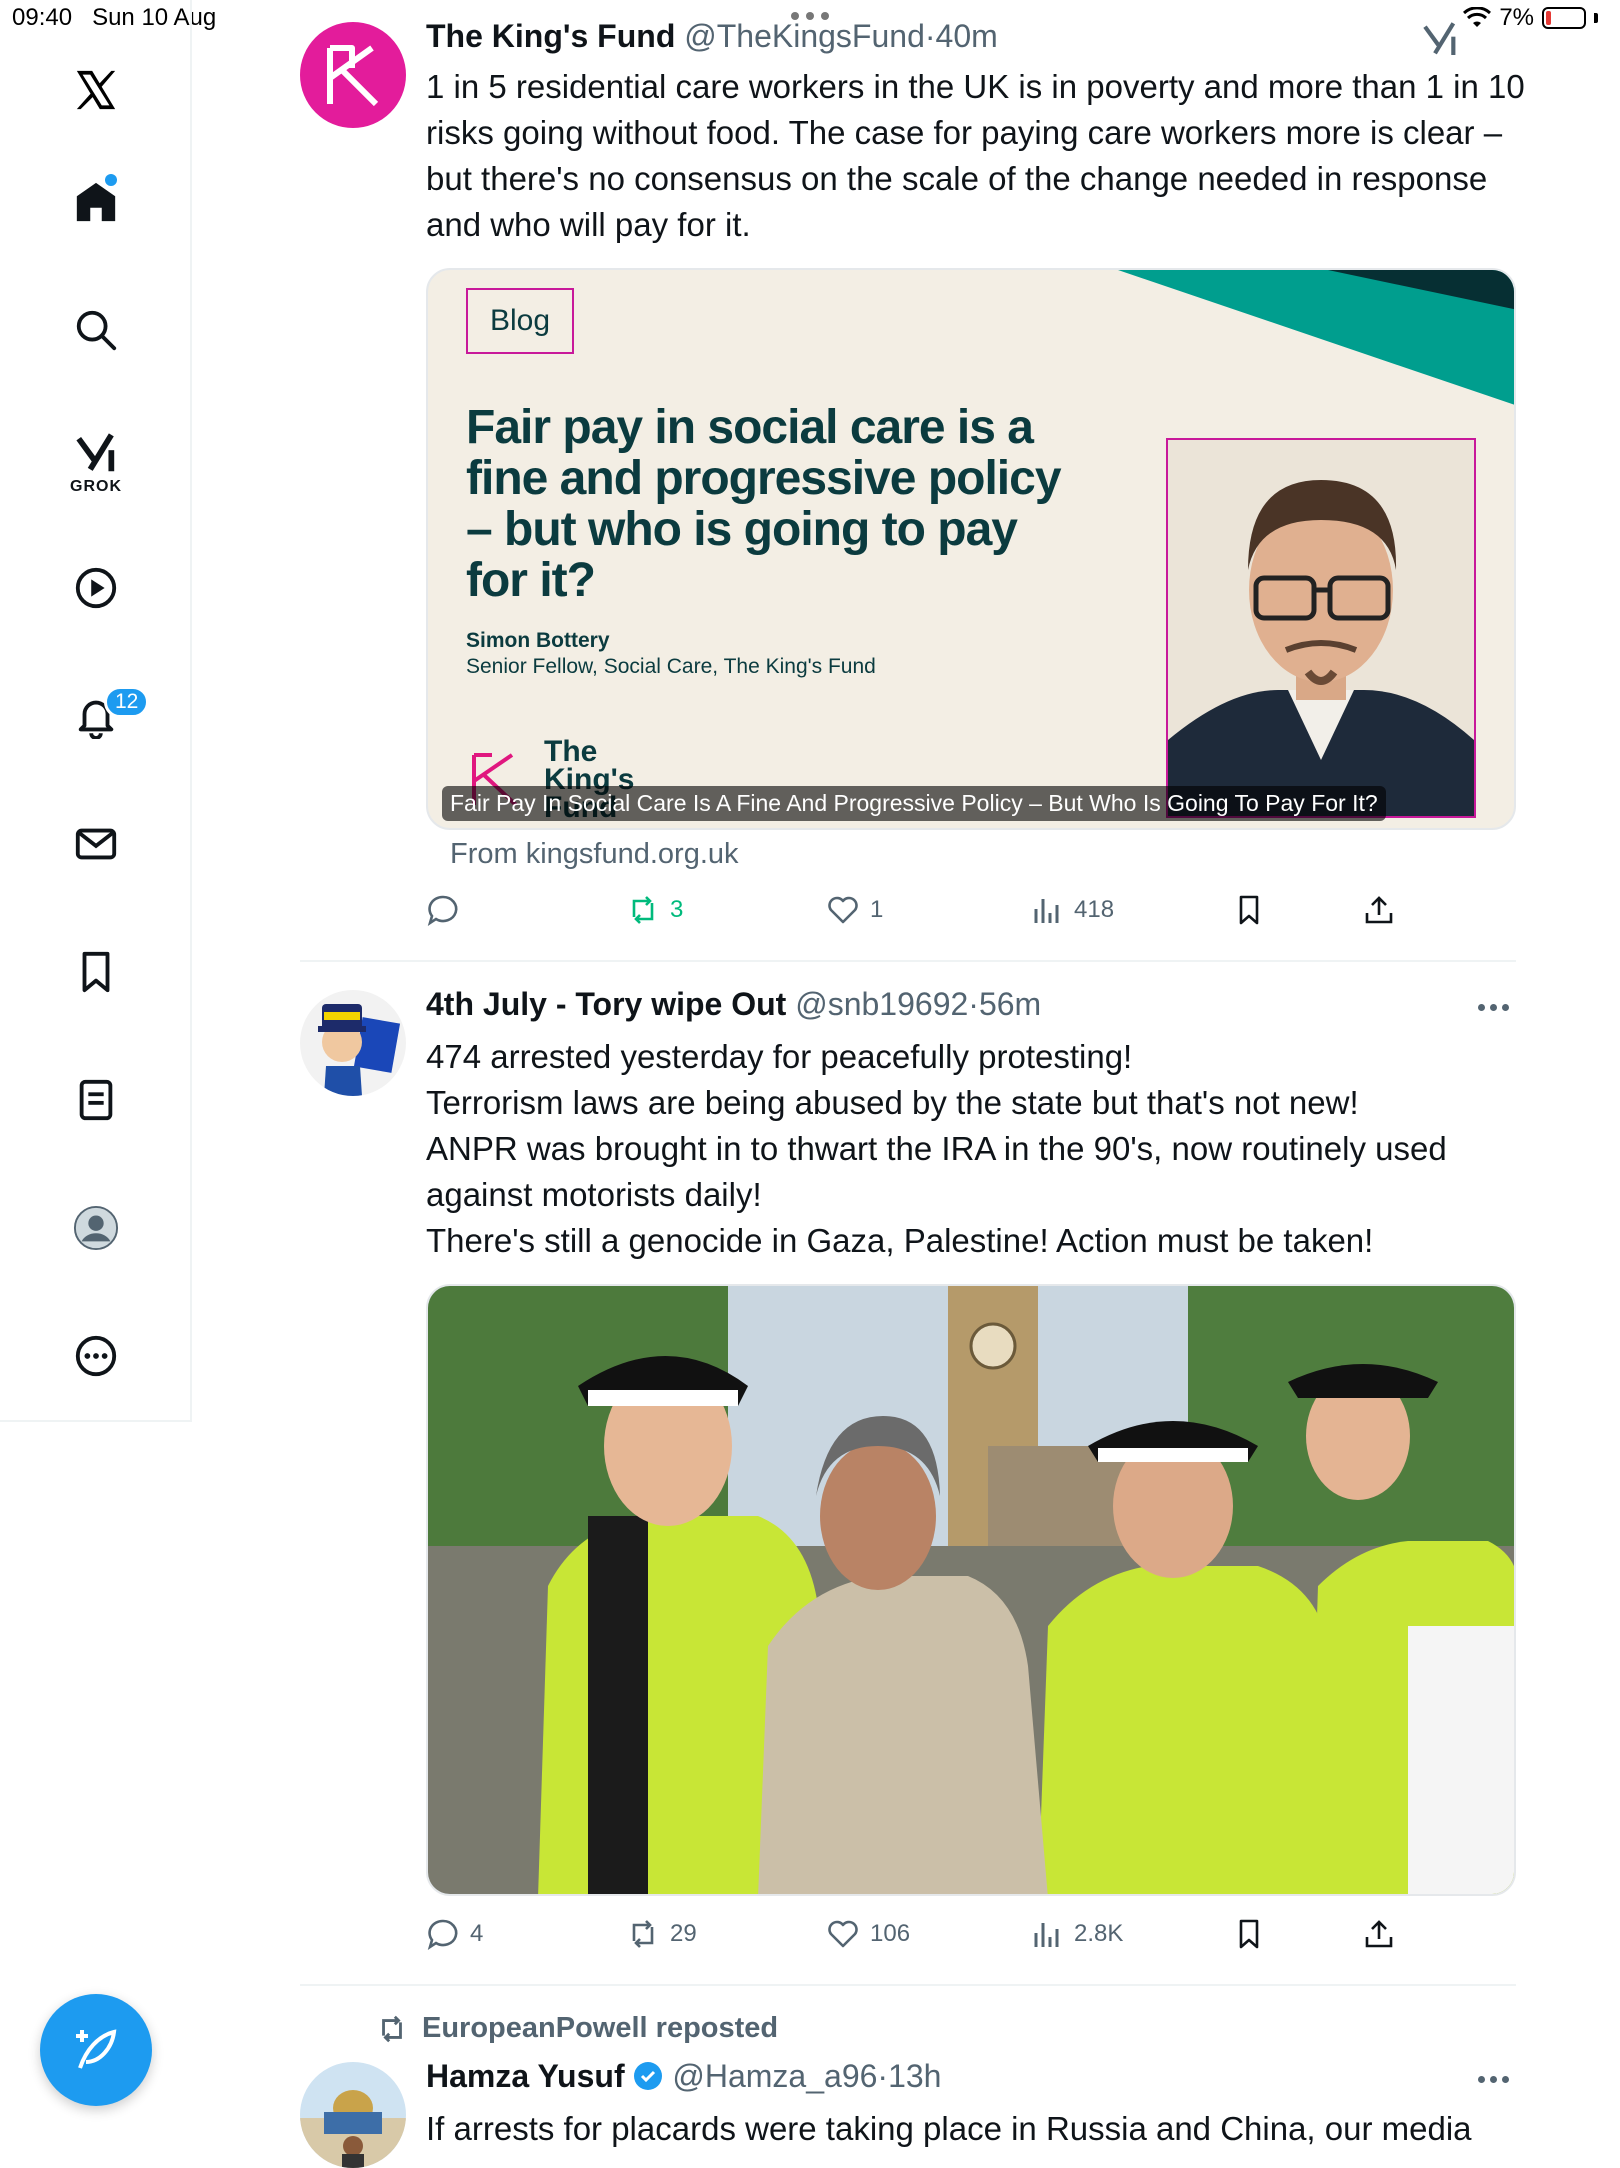 The width and height of the screenshot is (1620, 2168). I want to click on grok-explain-icon, so click(1440, 42).